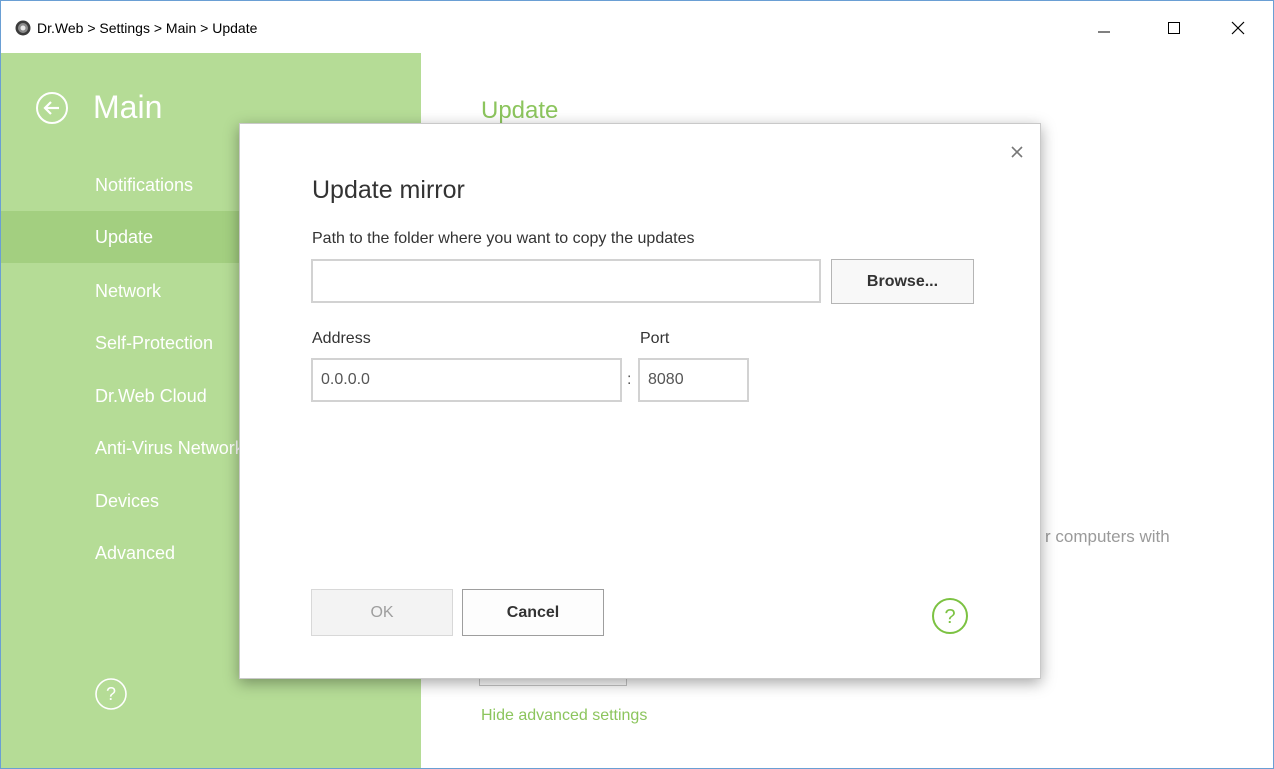 Image resolution: width=1274 pixels, height=769 pixels. I want to click on cancel-button: Cancel, so click(533, 612).